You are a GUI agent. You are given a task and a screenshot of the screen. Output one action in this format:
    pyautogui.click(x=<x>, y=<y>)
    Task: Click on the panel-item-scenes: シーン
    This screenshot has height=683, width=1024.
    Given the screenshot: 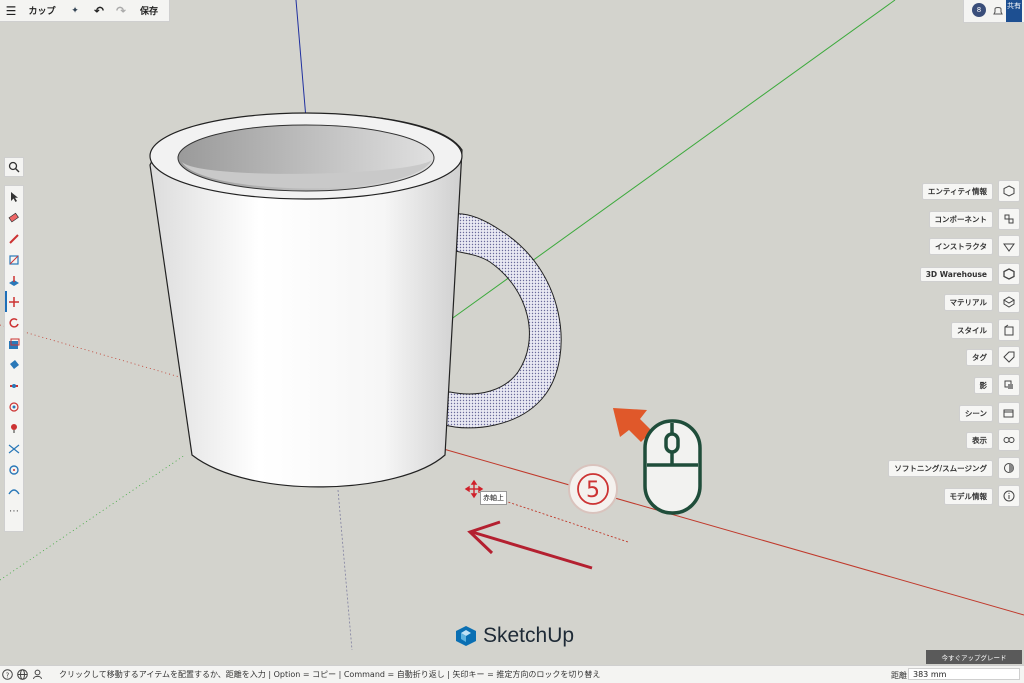 What is the action you would take?
    pyautogui.click(x=989, y=413)
    